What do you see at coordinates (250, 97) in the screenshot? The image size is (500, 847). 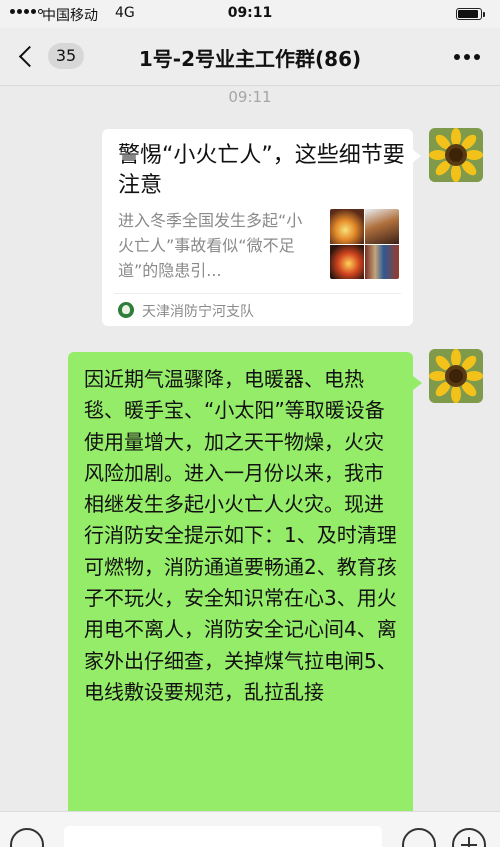 I see `message-timestamp: 09:11` at bounding box center [250, 97].